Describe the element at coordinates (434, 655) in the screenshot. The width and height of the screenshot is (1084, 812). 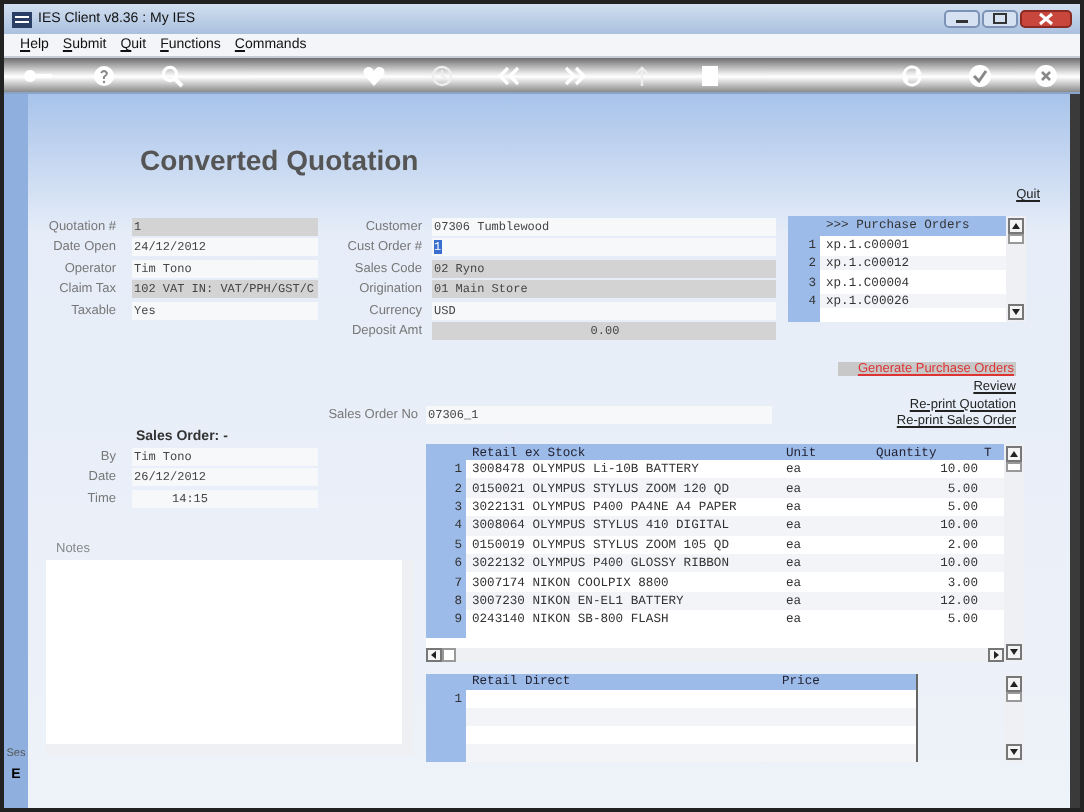
I see `scroll-left-icon` at that location.